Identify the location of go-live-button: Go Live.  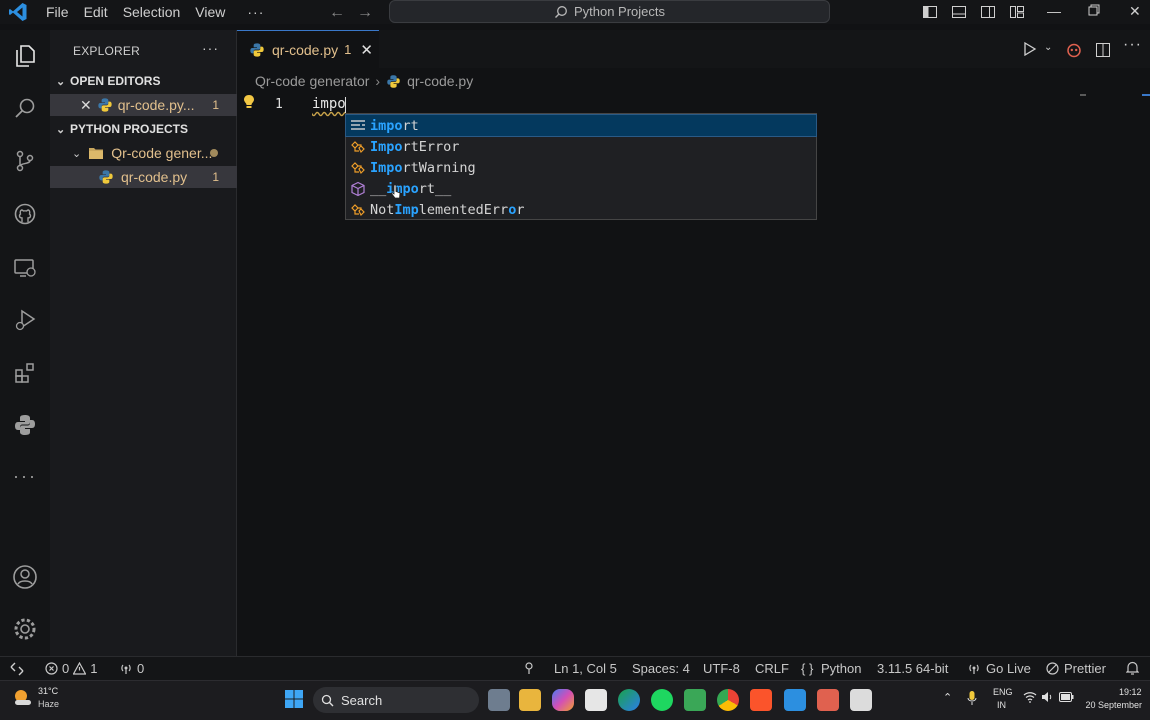
(999, 668).